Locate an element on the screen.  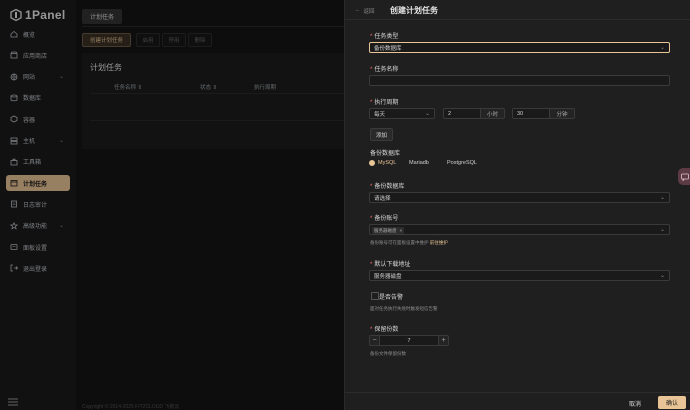
drawer-title: 创建计划任务 is located at coordinates (414, 10).